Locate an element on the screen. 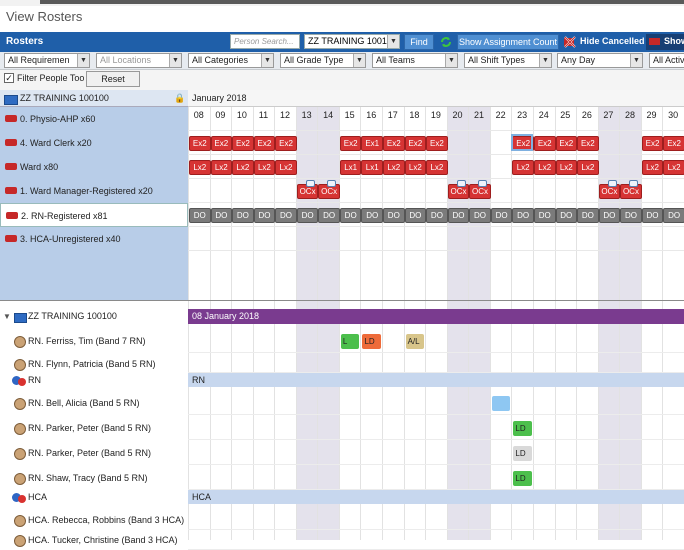 The width and height of the screenshot is (684, 550). requirement-row: Ward x80 is located at coordinates (94, 167).